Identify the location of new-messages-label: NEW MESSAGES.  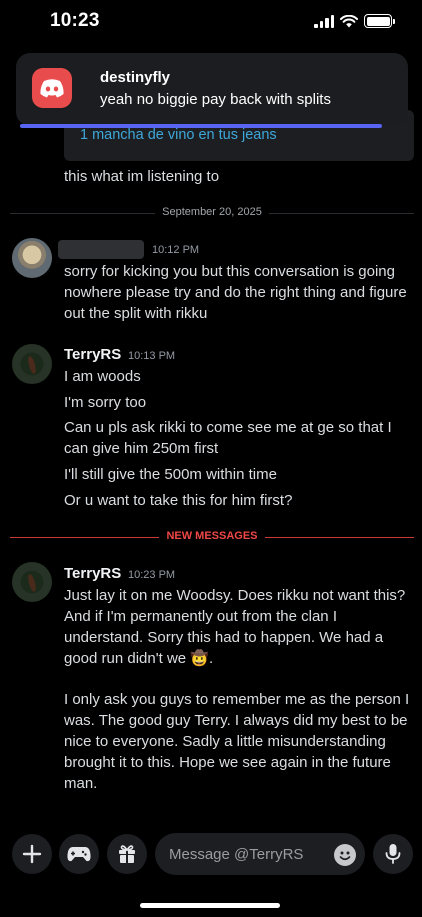
(212, 536).